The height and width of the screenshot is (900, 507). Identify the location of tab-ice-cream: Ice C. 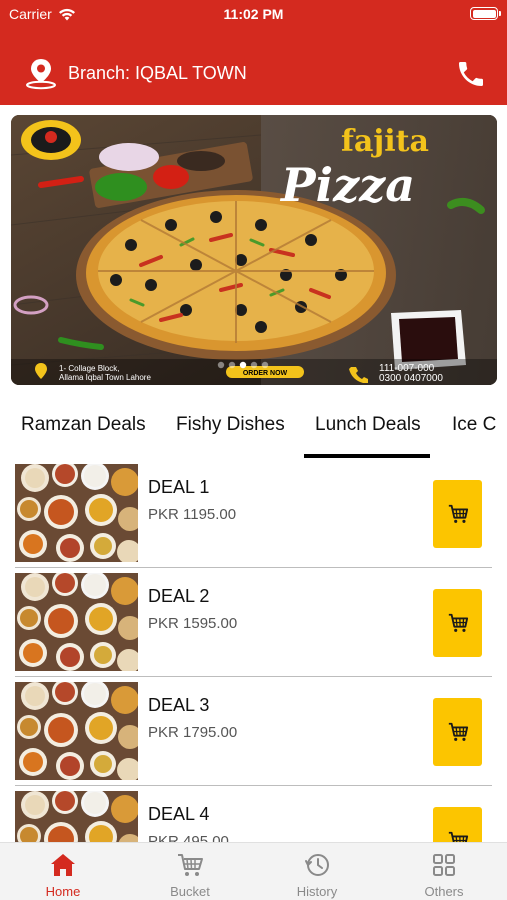
(474, 425).